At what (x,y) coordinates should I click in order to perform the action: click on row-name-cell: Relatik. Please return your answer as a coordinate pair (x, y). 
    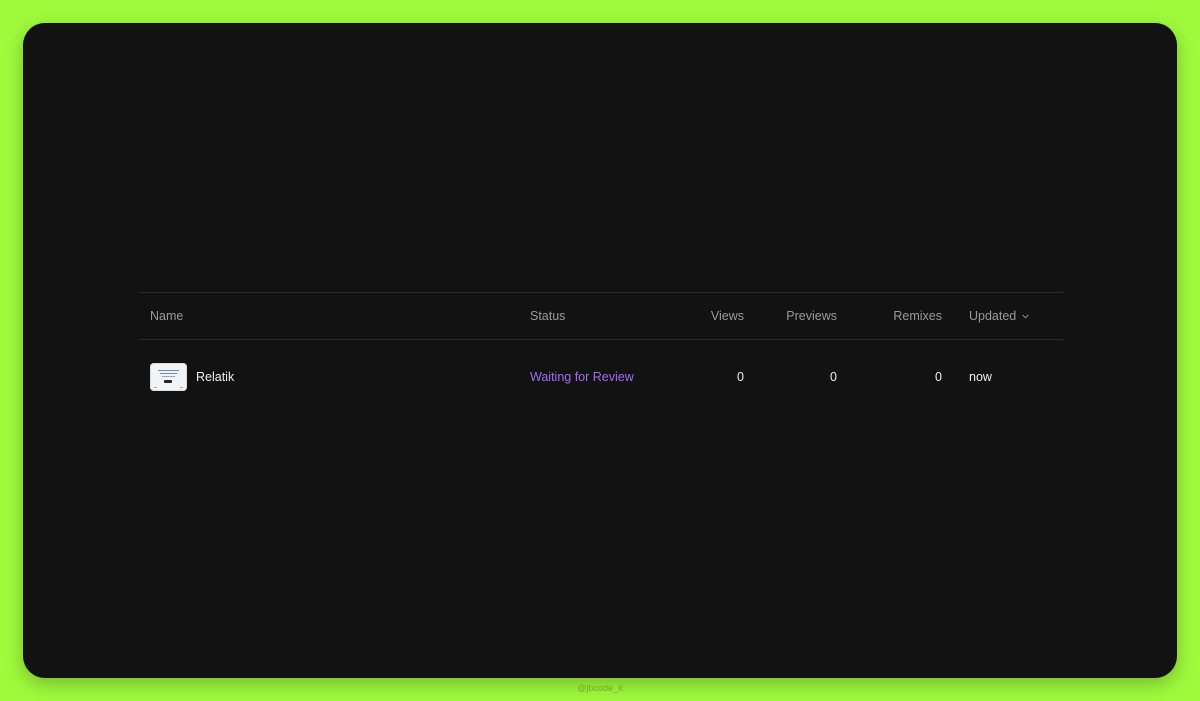
    Looking at the image, I should click on (192, 377).